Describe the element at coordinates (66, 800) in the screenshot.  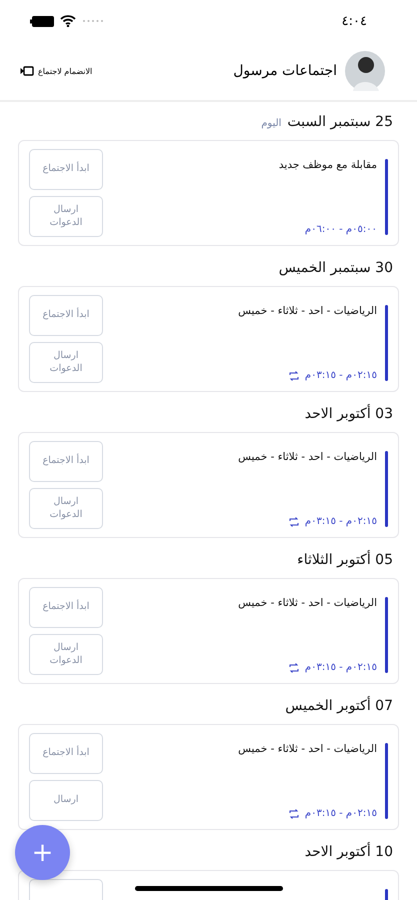
I see `send-invites-button: ارسال` at that location.